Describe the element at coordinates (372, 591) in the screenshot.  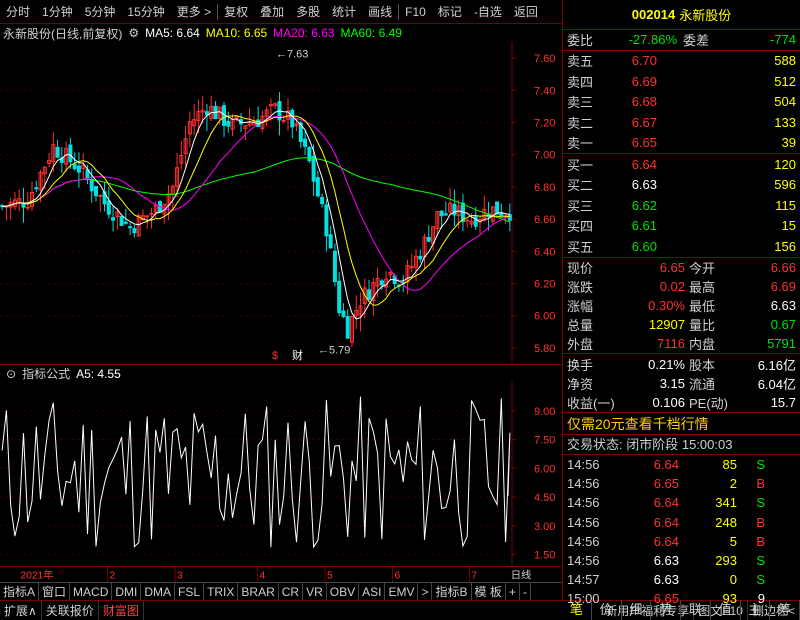
I see `indicator-tab-11: ASI` at that location.